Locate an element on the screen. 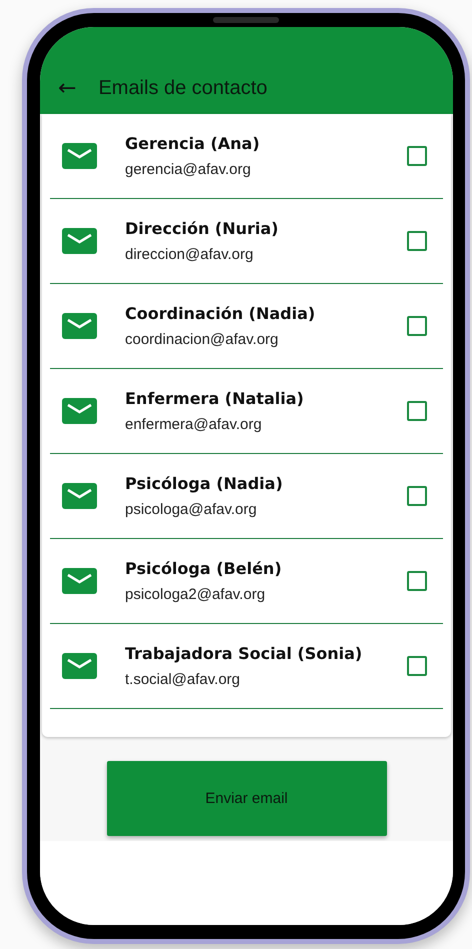  contact-email: psicologa2@afav.org is located at coordinates (195, 594).